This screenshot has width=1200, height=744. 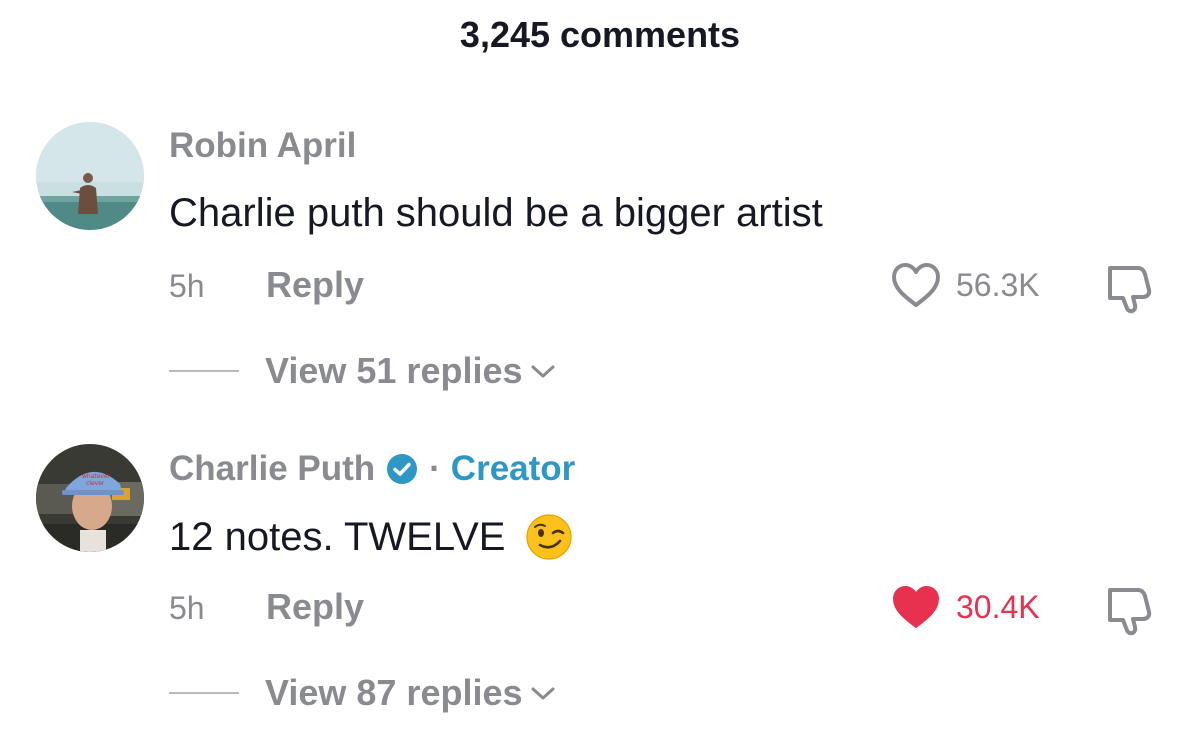 I want to click on comment-time: 5h, so click(x=187, y=608).